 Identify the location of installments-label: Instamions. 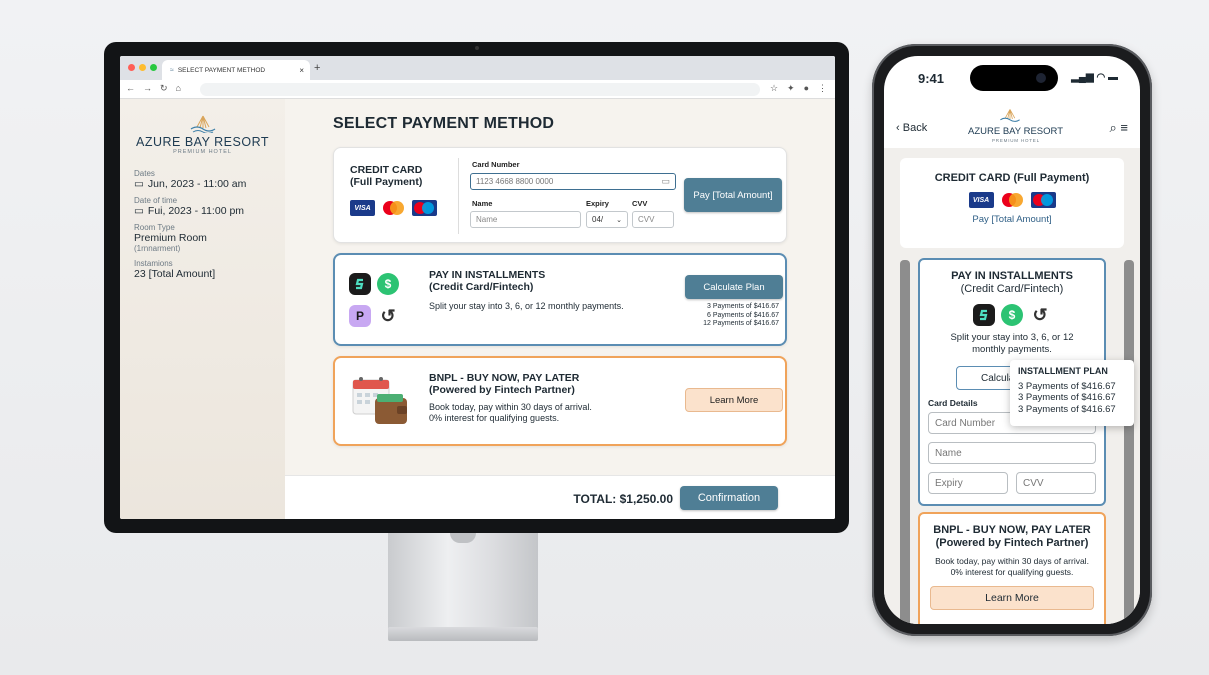
(153, 263).